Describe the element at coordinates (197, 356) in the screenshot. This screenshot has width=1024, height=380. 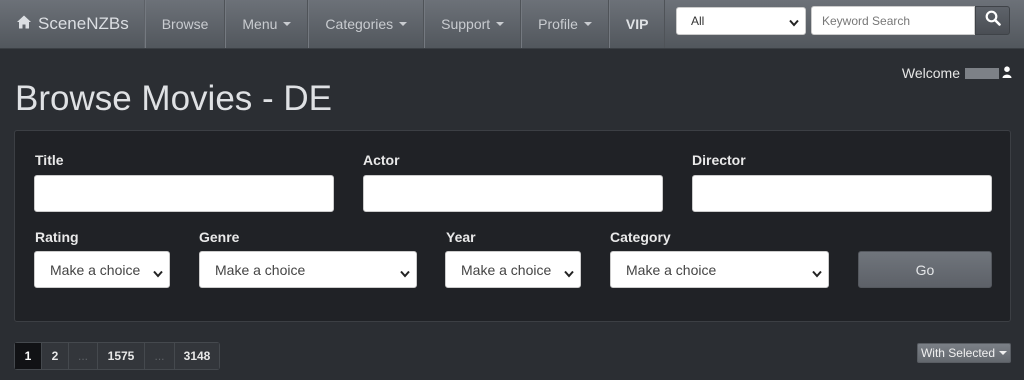
I see `page-link-3148: 3148` at that location.